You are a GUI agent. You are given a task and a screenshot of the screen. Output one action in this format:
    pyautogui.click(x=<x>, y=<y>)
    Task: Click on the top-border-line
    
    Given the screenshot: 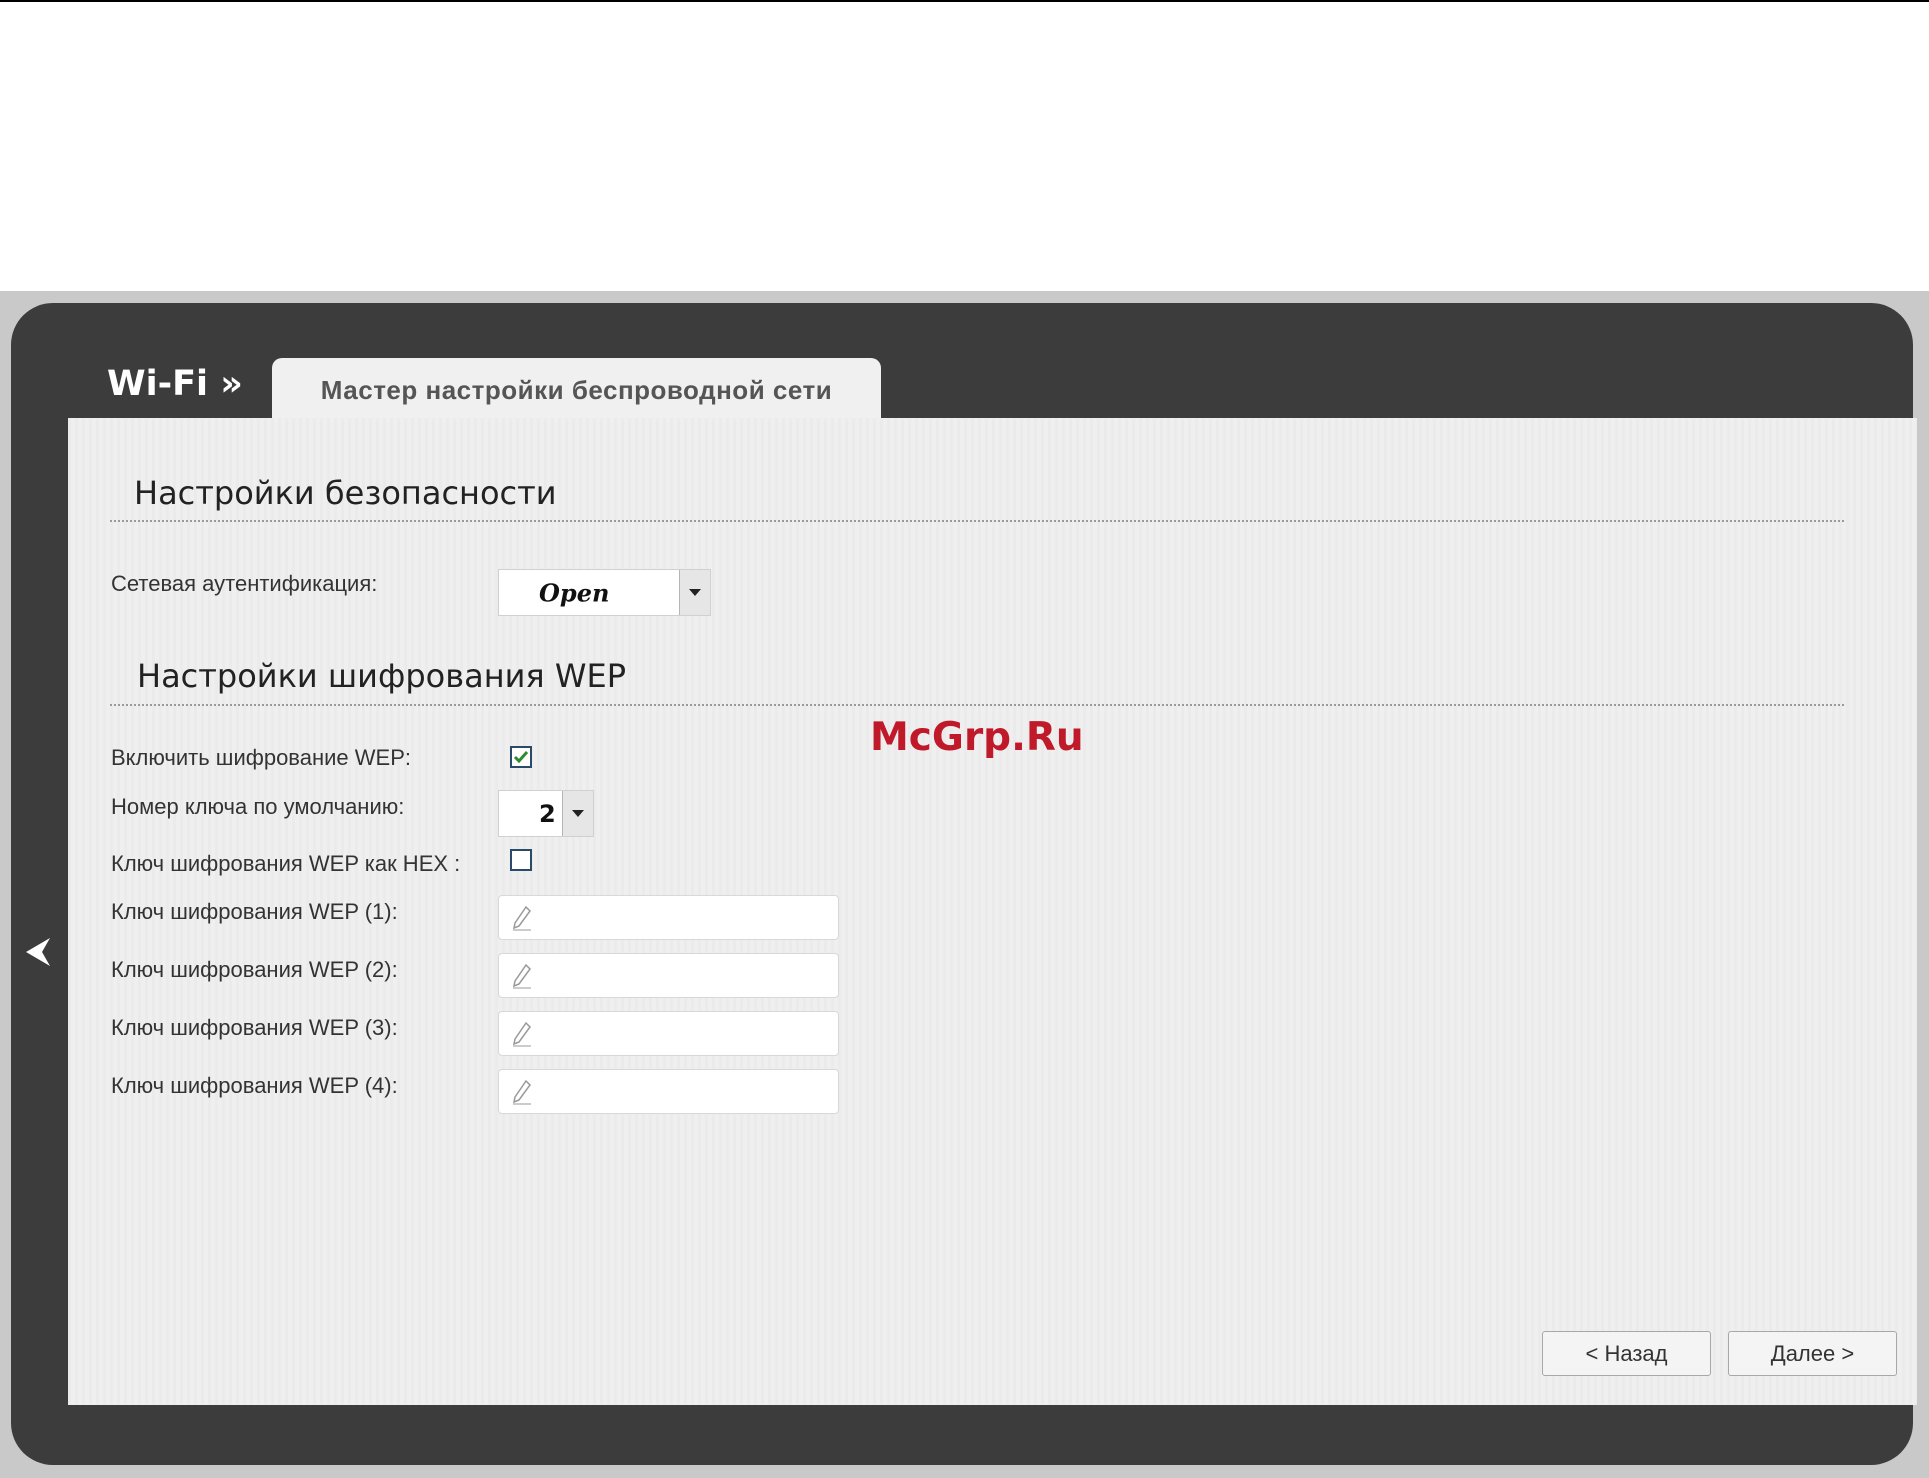 What is the action you would take?
    pyautogui.click(x=964, y=1)
    